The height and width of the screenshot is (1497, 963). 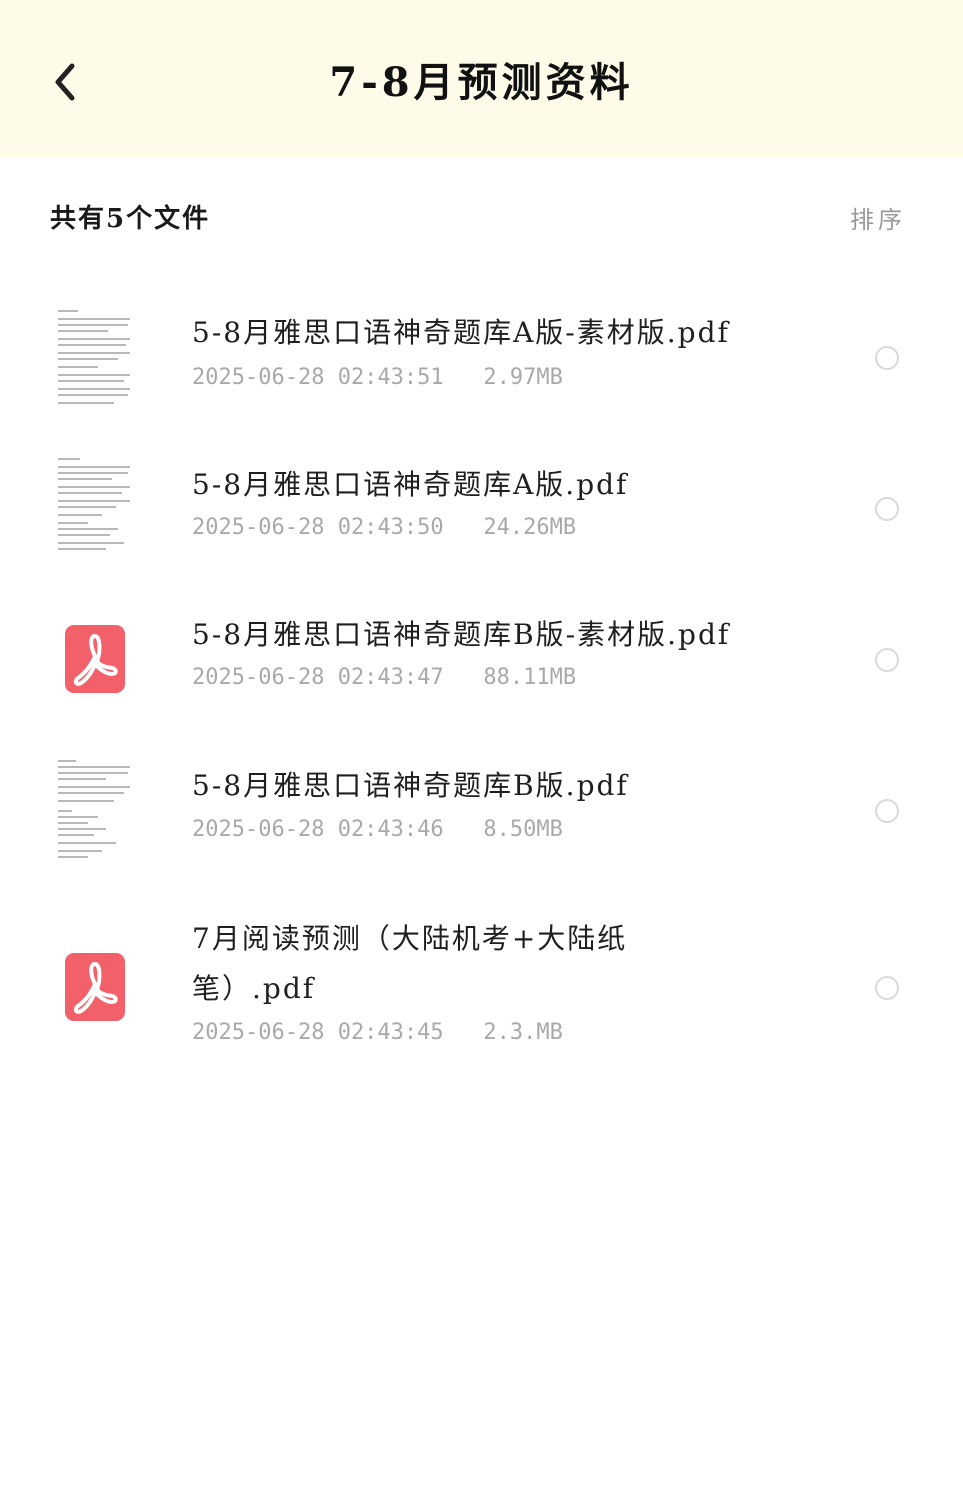 I want to click on file-meta: 2025-06-28 02:43:50 24.26MB, so click(x=384, y=527).